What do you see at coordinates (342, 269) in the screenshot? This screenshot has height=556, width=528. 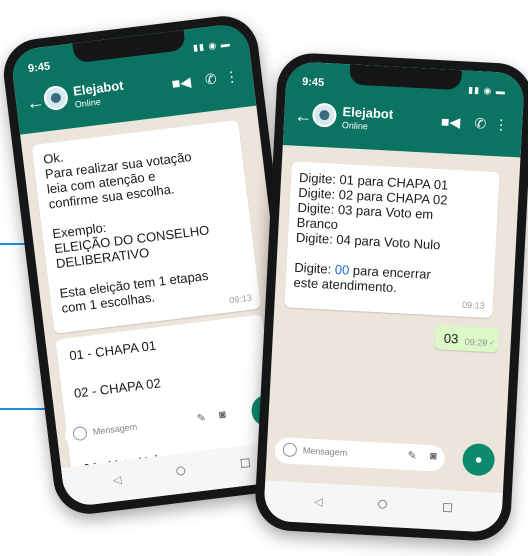 I see `highlight-code: 00` at bounding box center [342, 269].